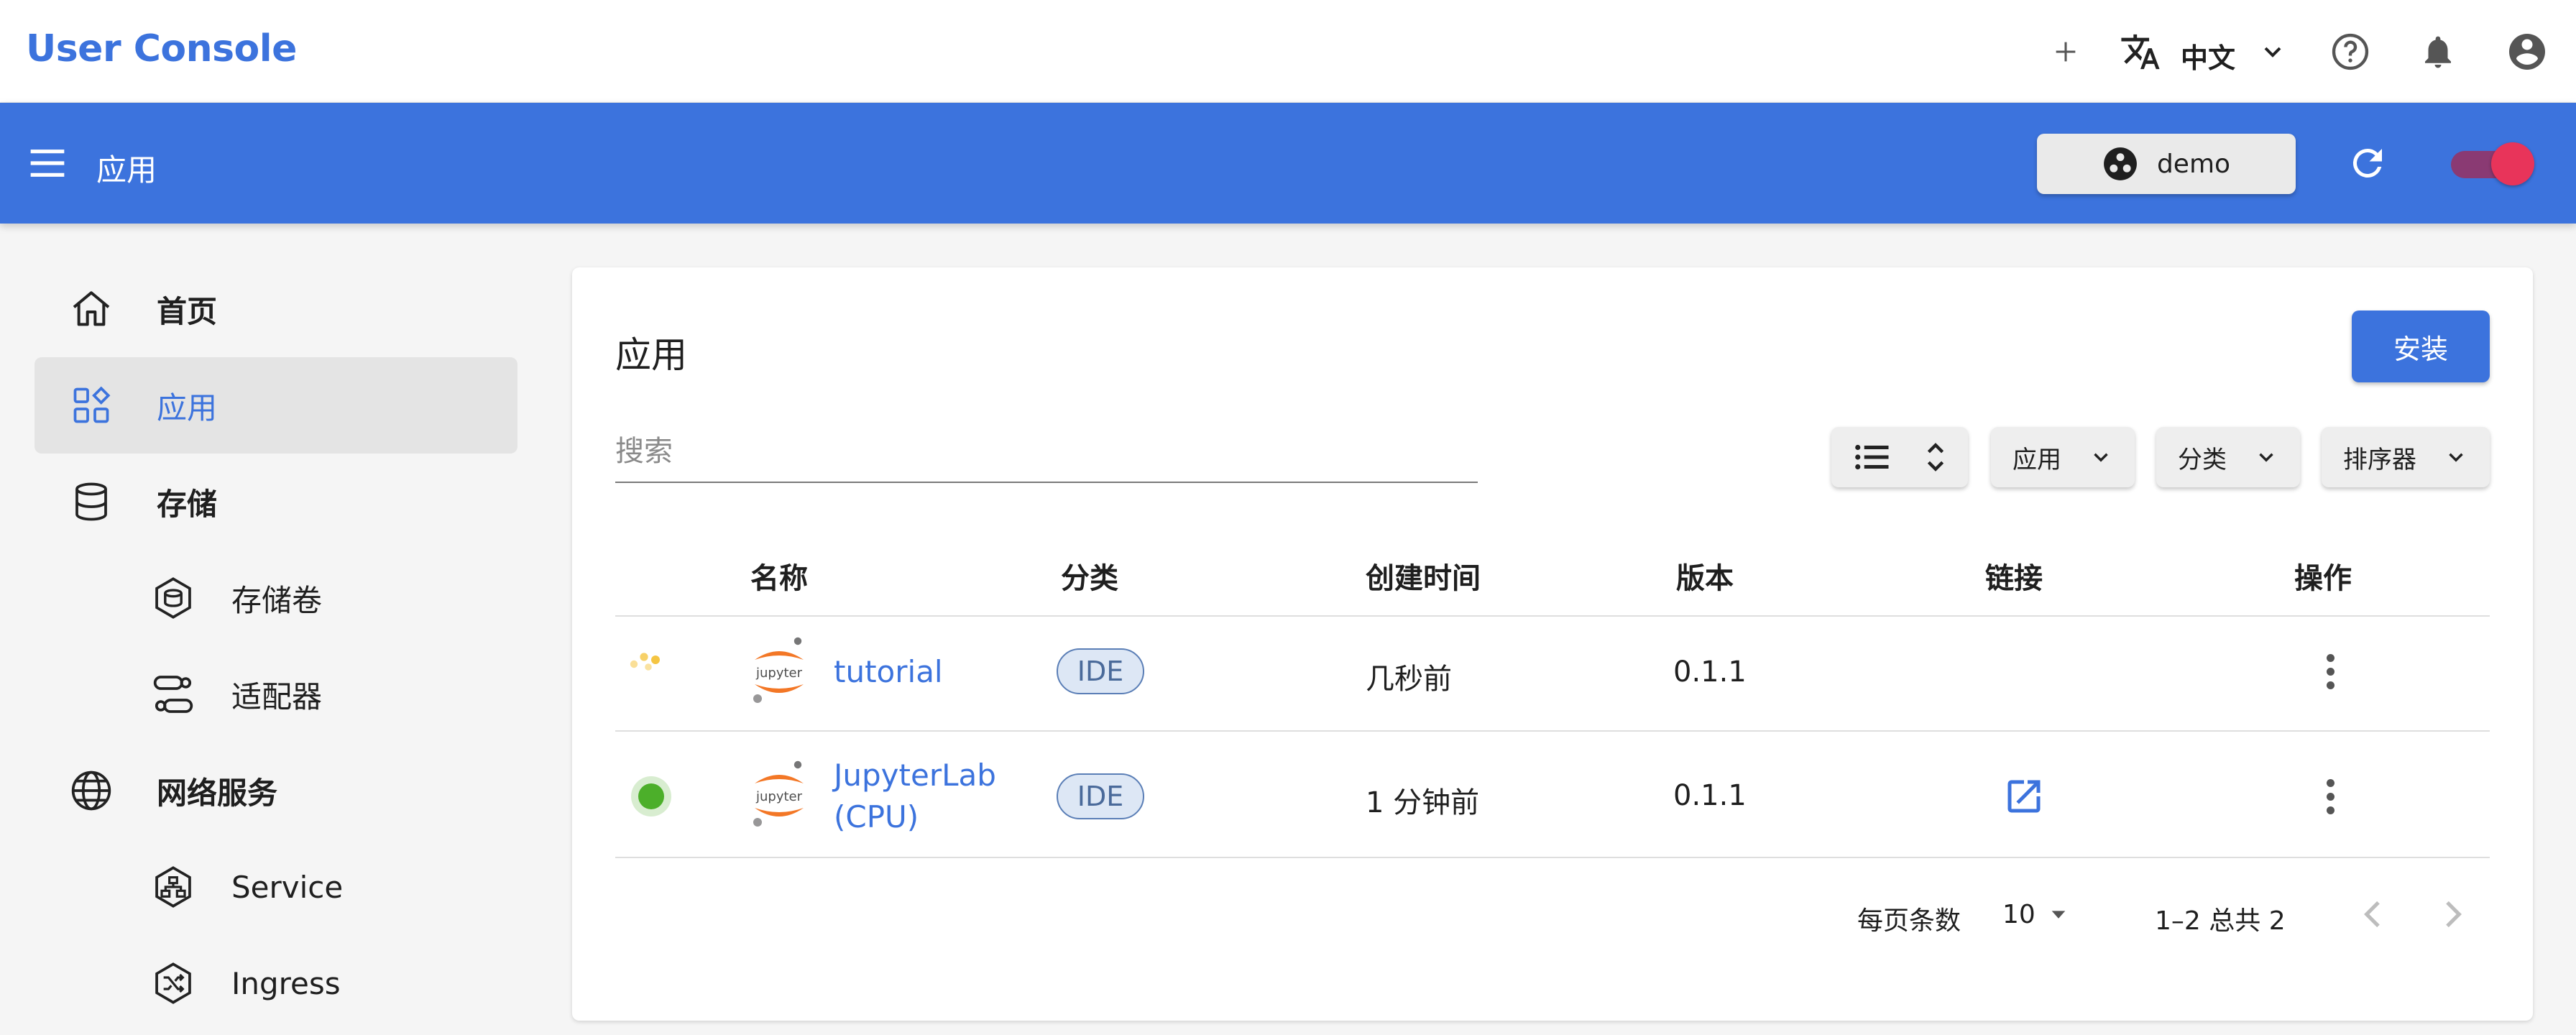 The image size is (2576, 1035). I want to click on menu-icon, so click(47, 163).